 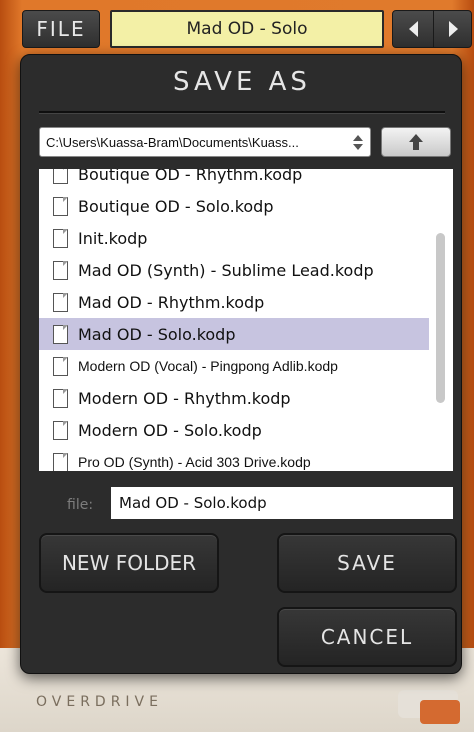 I want to click on previous-preset-button, so click(x=413, y=29).